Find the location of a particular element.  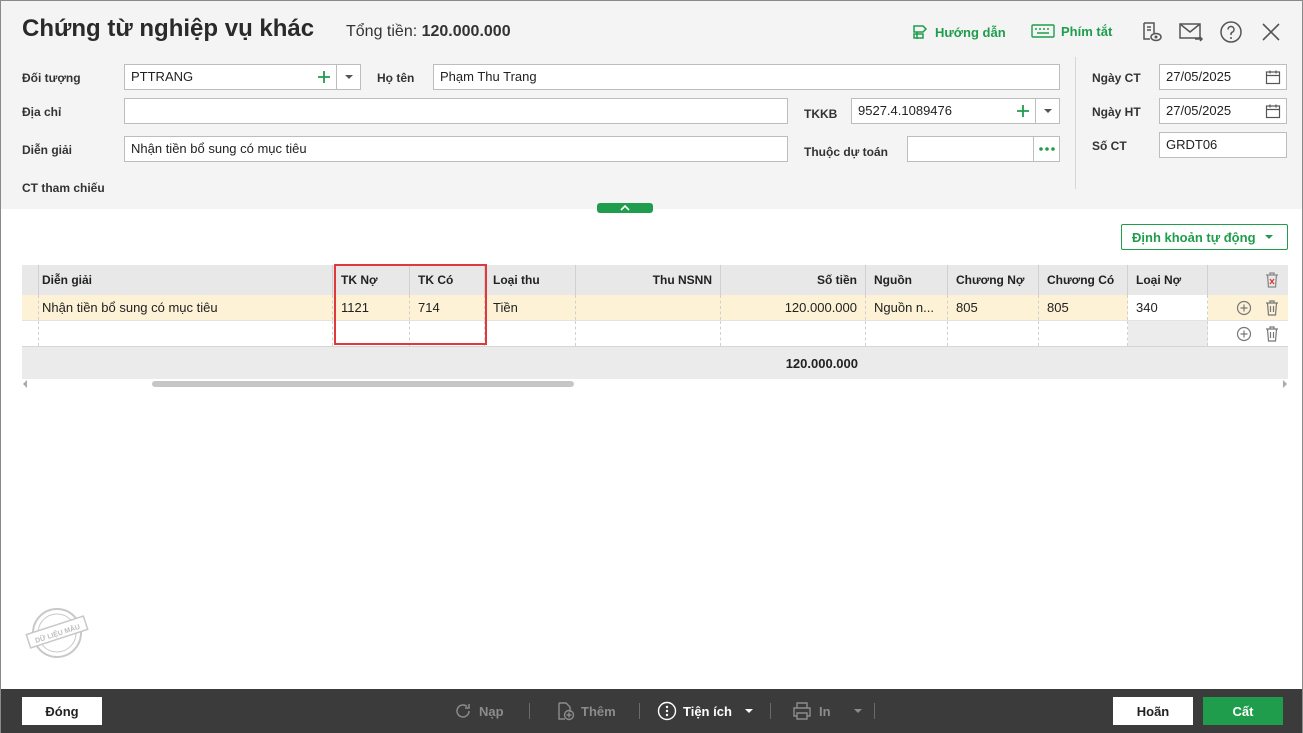

cell-loai-thu: Tiền is located at coordinates (530, 307).